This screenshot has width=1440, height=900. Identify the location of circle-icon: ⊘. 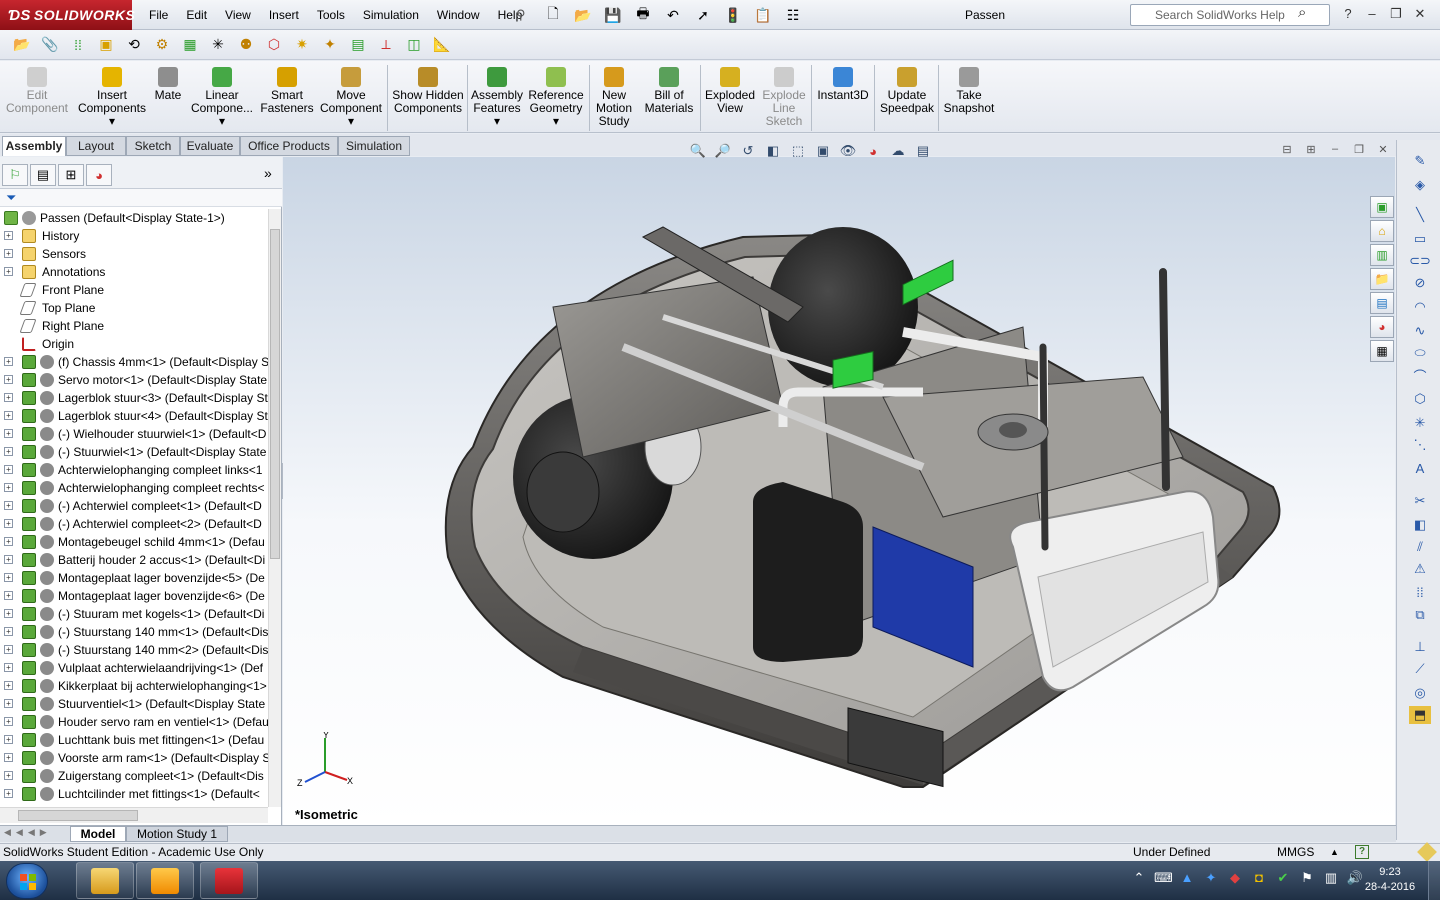
(1420, 283).